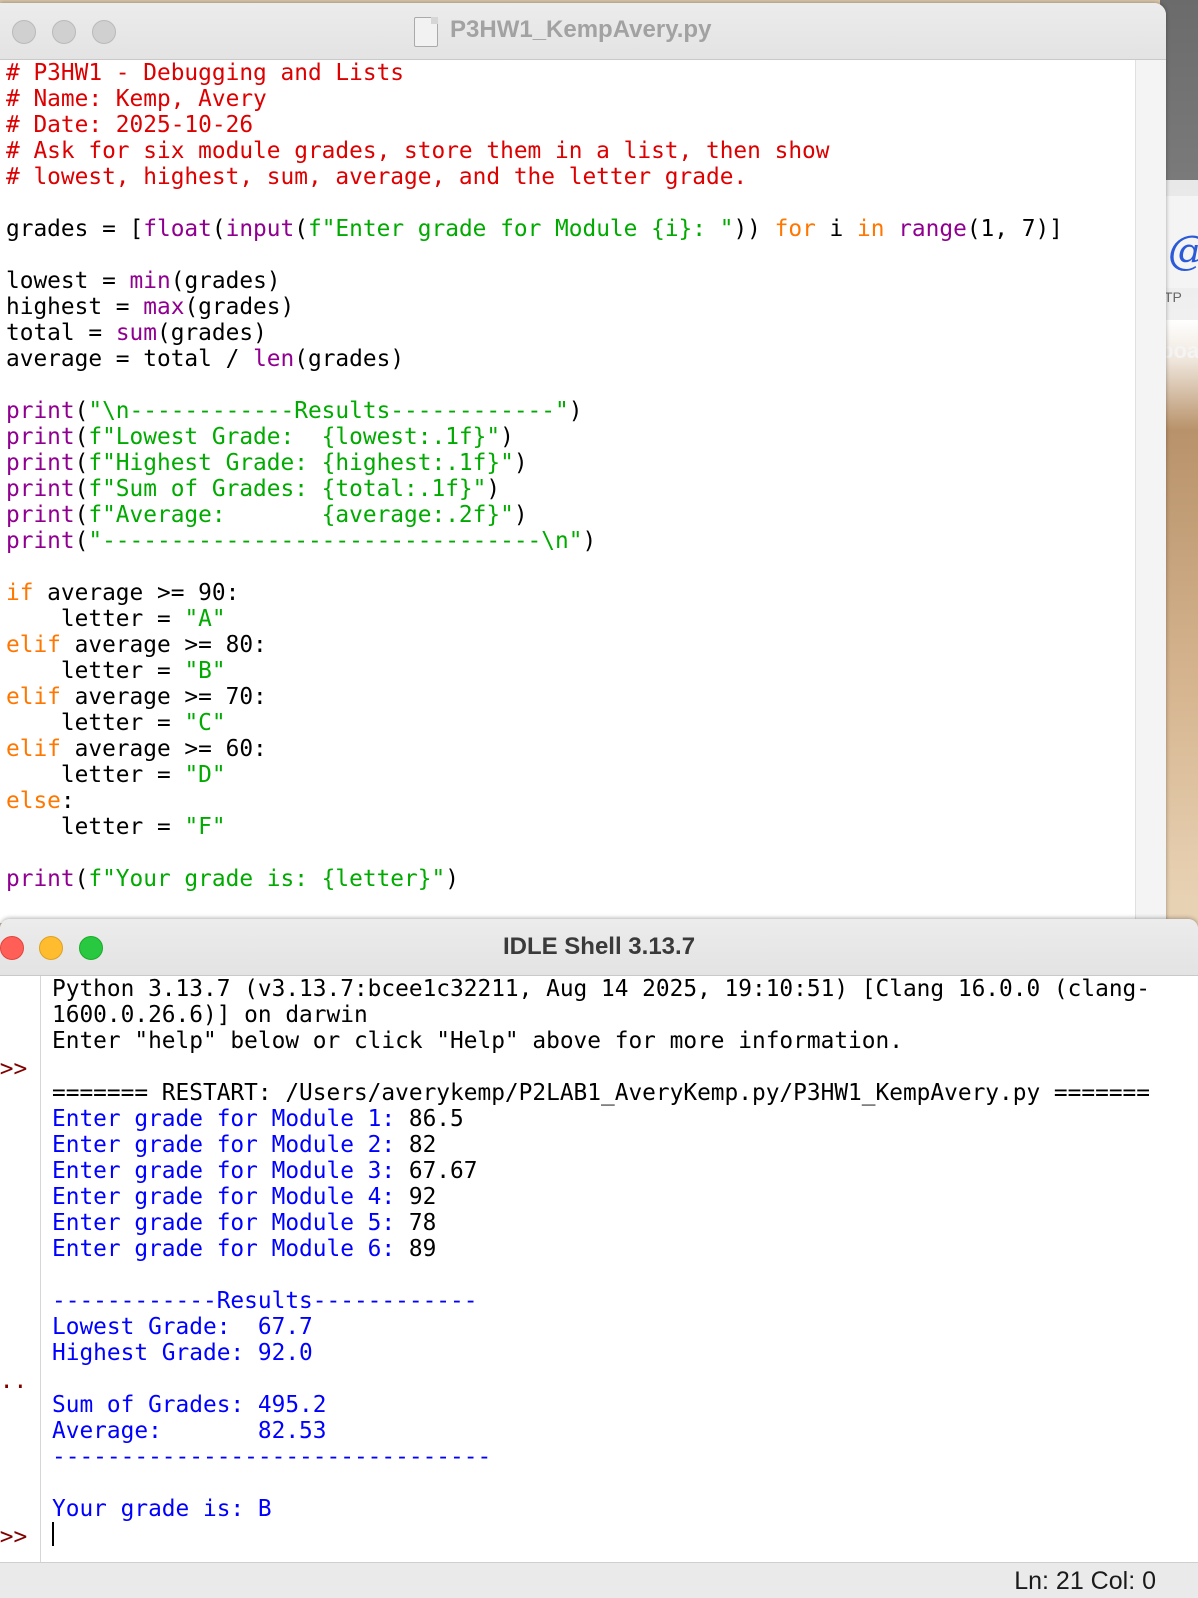 Image resolution: width=1198 pixels, height=1598 pixels. What do you see at coordinates (443, 1171) in the screenshot?
I see `code-token: 67.67` at bounding box center [443, 1171].